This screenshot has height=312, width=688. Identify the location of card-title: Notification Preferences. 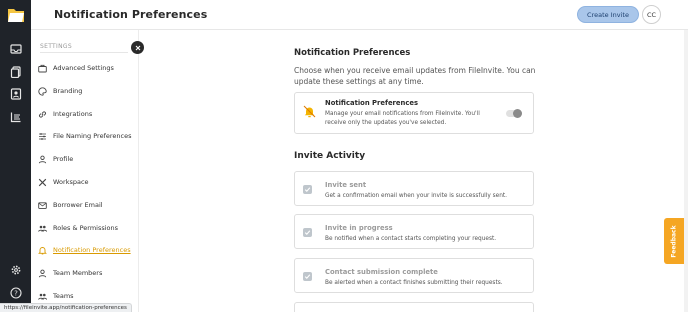
(372, 103).